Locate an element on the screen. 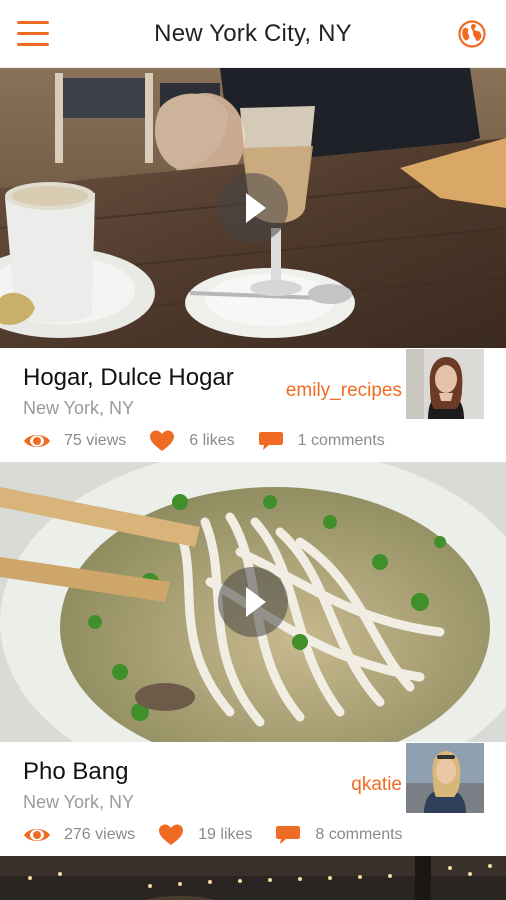 Image resolution: width=506 pixels, height=900 pixels. post-stats: 75 views 6 likes 1 comments is located at coordinates (215, 441).